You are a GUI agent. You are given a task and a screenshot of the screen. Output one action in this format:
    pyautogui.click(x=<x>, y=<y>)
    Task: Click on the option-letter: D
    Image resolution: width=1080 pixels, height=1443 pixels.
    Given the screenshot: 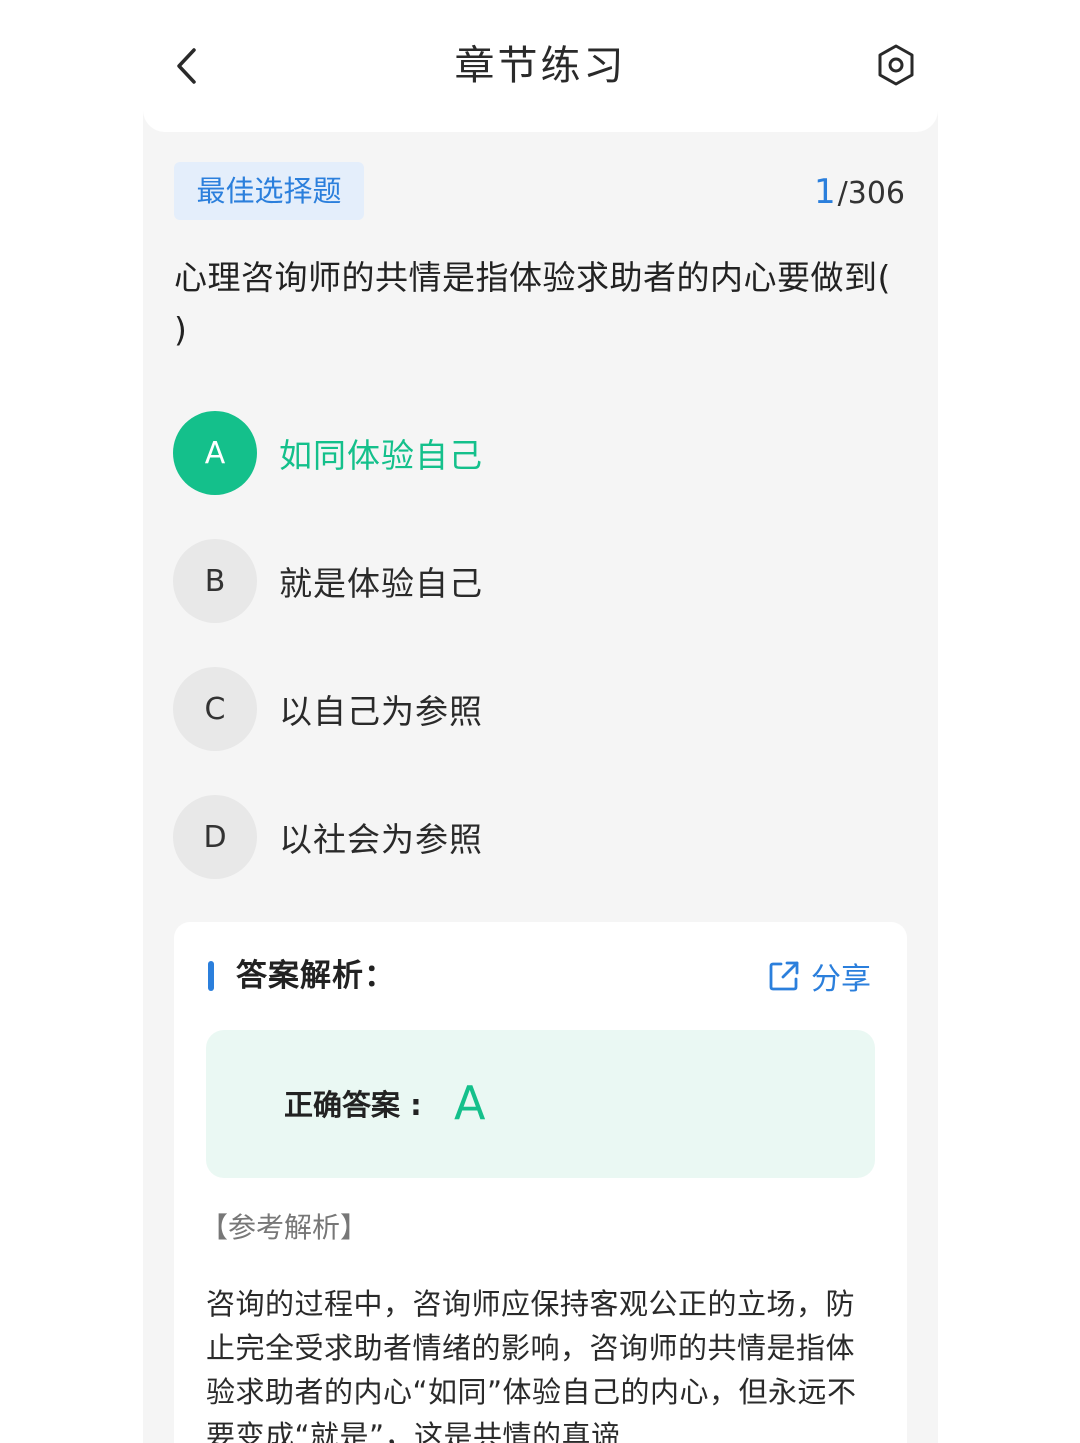 What is the action you would take?
    pyautogui.click(x=215, y=837)
    